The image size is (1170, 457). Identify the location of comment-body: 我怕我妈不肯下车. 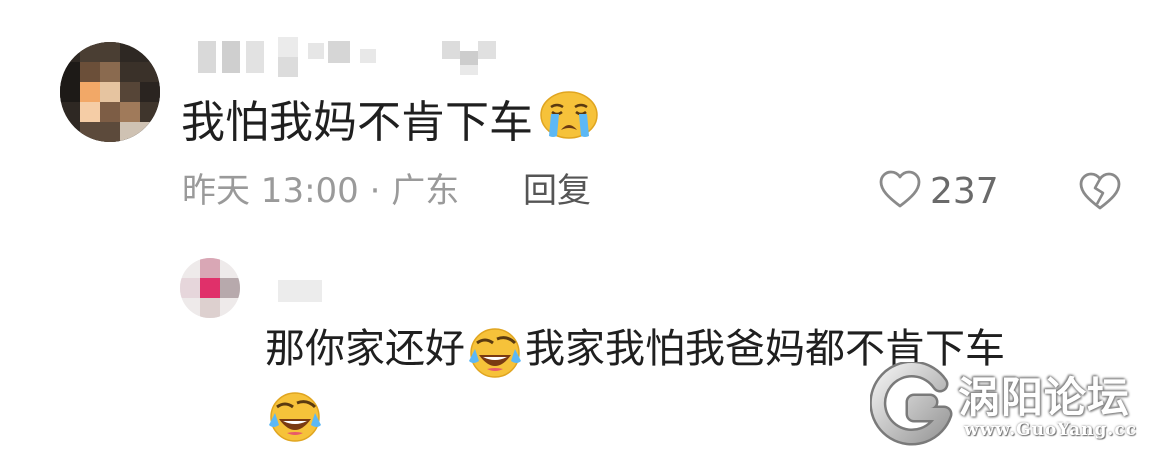
(390, 123).